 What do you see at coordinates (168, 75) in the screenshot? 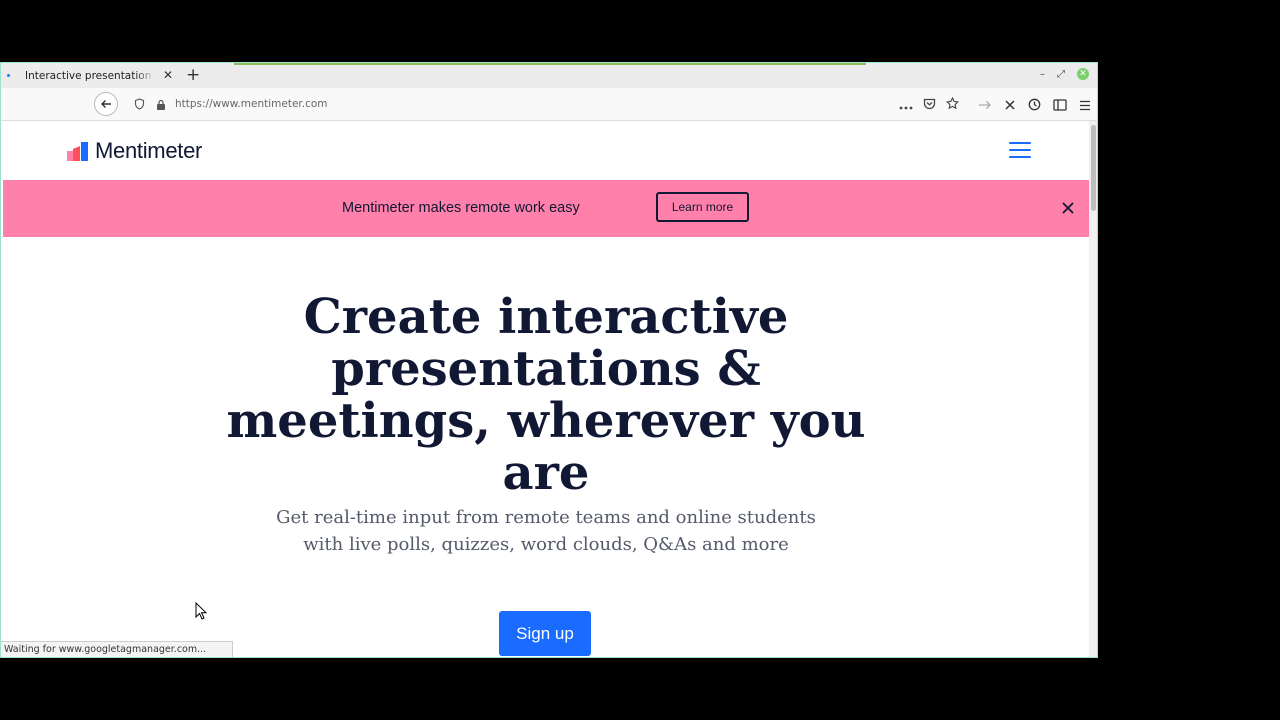
I see `tab-close-icon: ✕` at bounding box center [168, 75].